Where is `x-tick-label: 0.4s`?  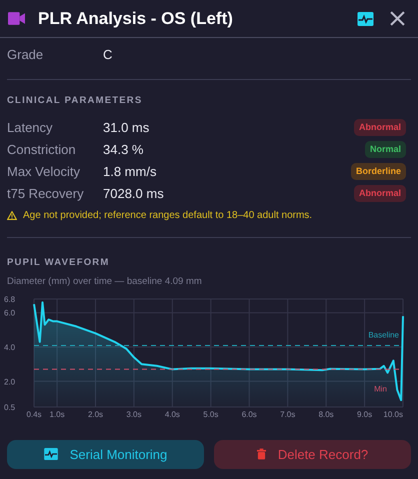 x-tick-label: 0.4s is located at coordinates (34, 414).